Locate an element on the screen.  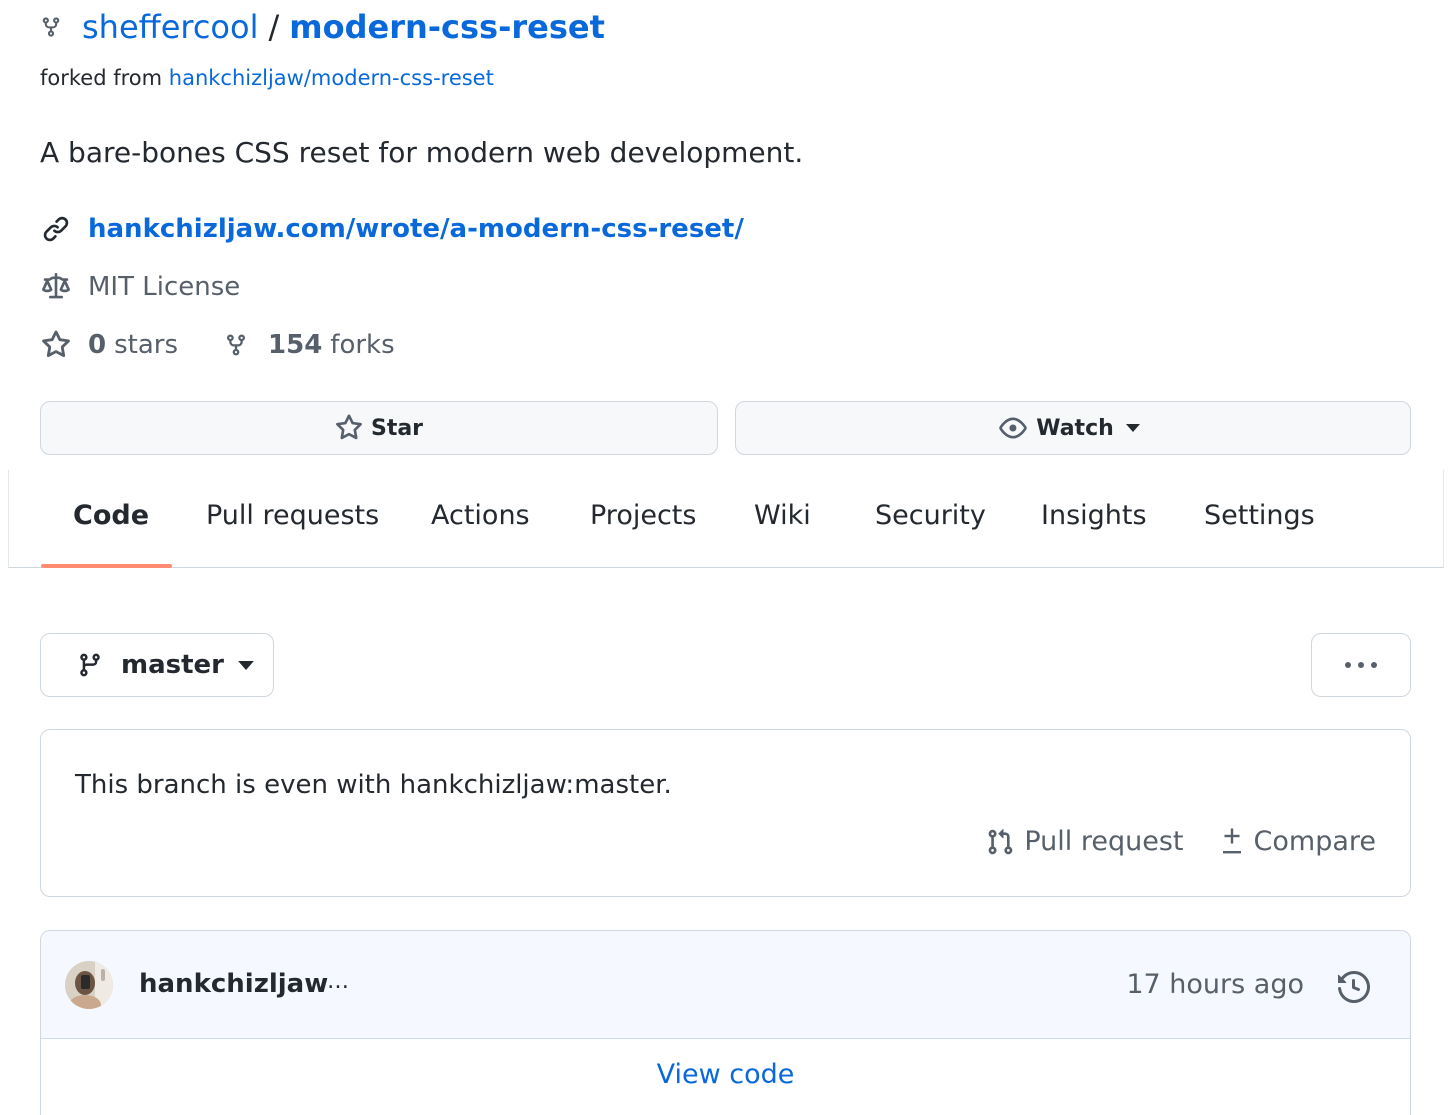
git-branch-icon is located at coordinates (90, 665).